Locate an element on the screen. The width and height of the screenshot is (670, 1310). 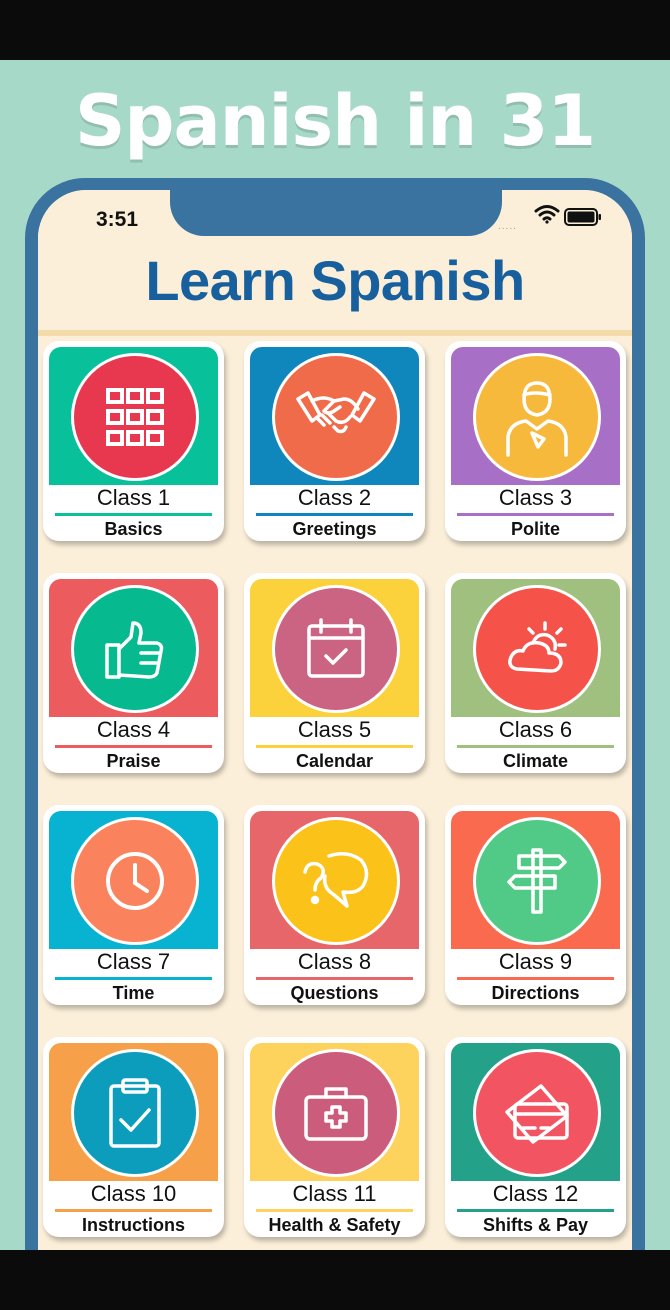
class-number-label: Class 4 is located at coordinates (133, 729).